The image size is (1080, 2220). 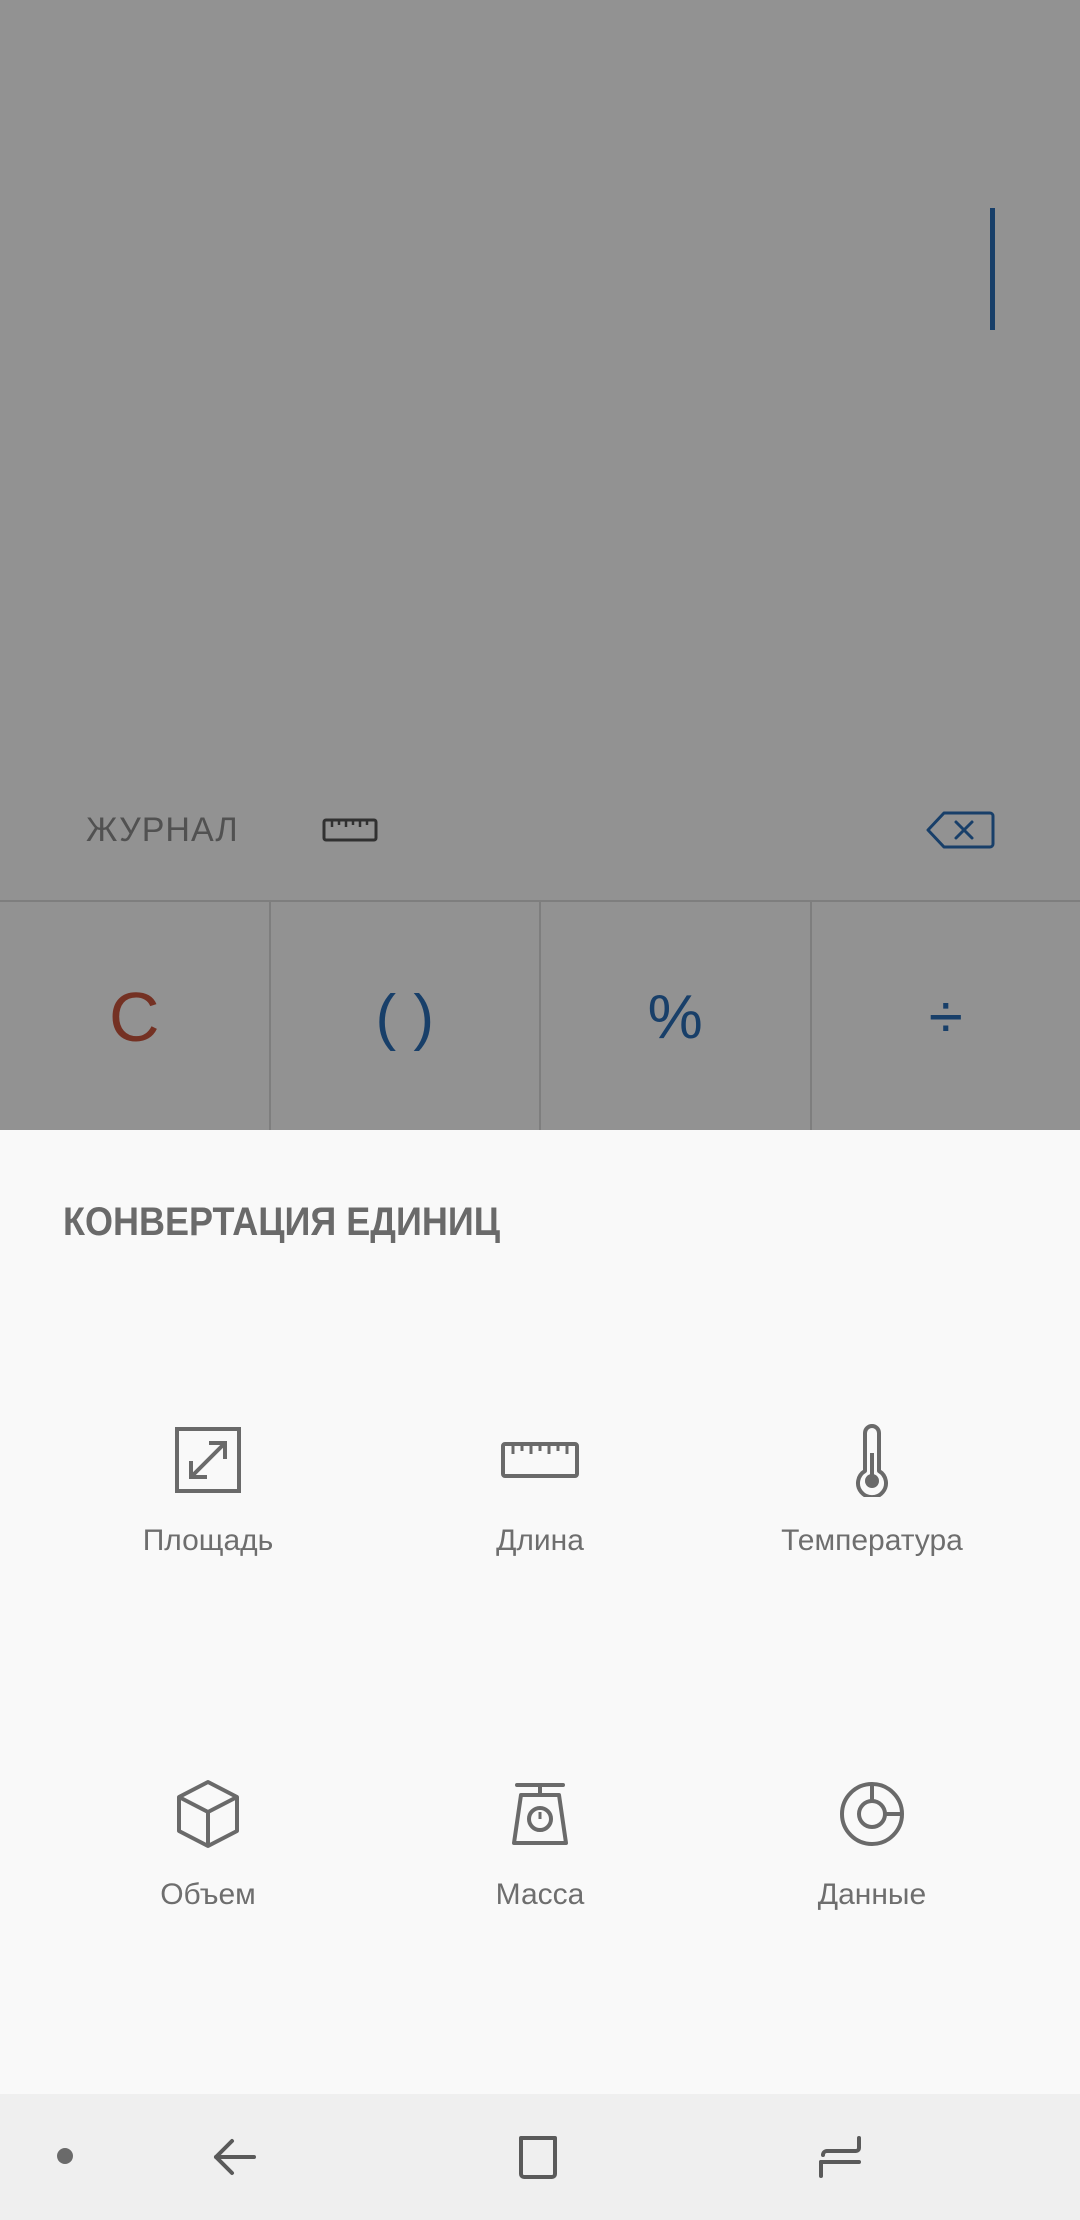 What do you see at coordinates (281, 1222) in the screenshot?
I see `sheet-title: КОНВЕРТАЦИЯ ЕДИНИЦ` at bounding box center [281, 1222].